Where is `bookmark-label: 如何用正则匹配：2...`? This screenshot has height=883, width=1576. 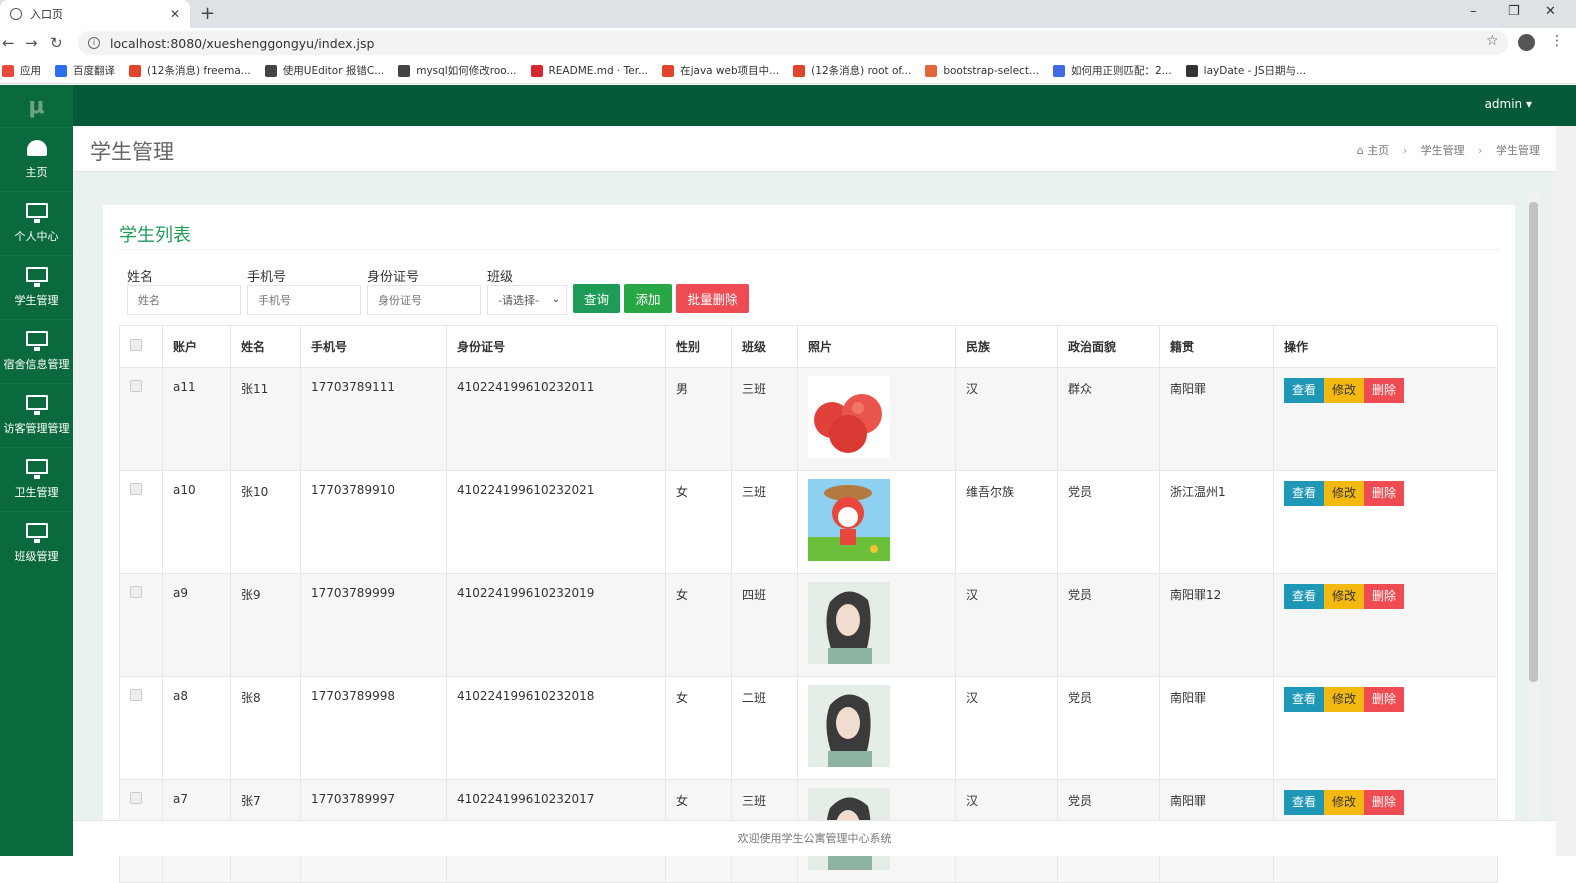
bookmark-label: 如何用正则匹配：2... is located at coordinates (1121, 71).